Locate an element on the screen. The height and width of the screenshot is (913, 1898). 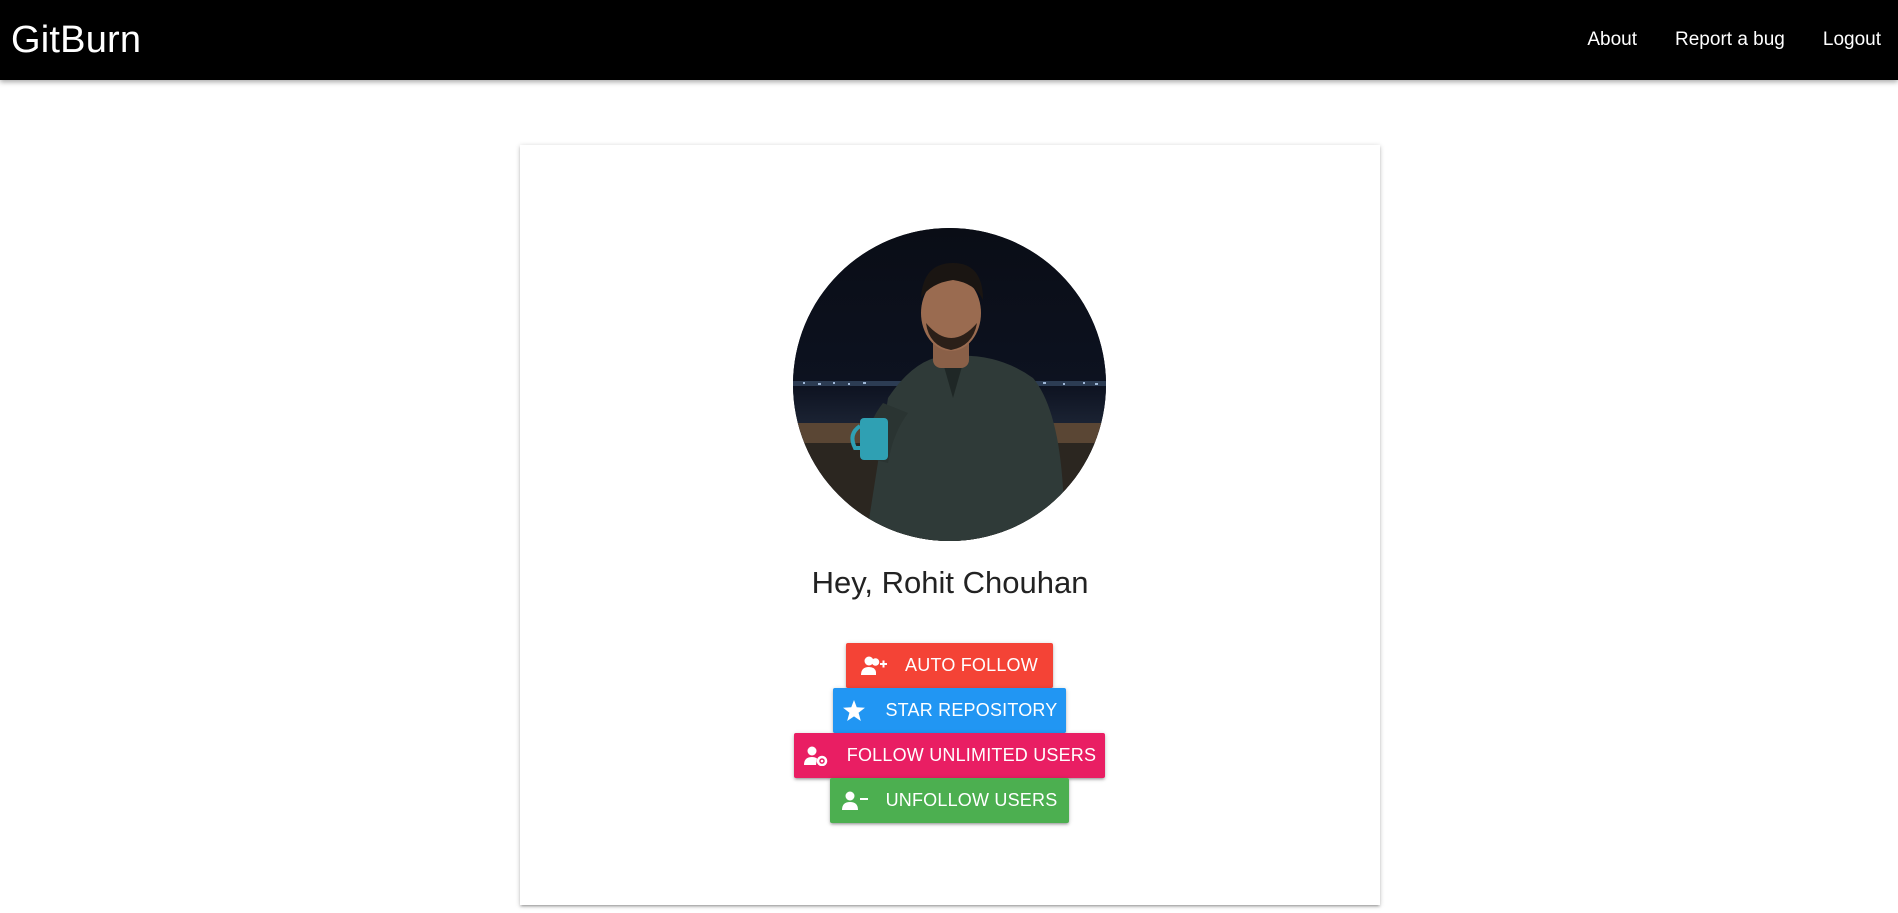
nav-logout-link: Logout is located at coordinates (1851, 40).